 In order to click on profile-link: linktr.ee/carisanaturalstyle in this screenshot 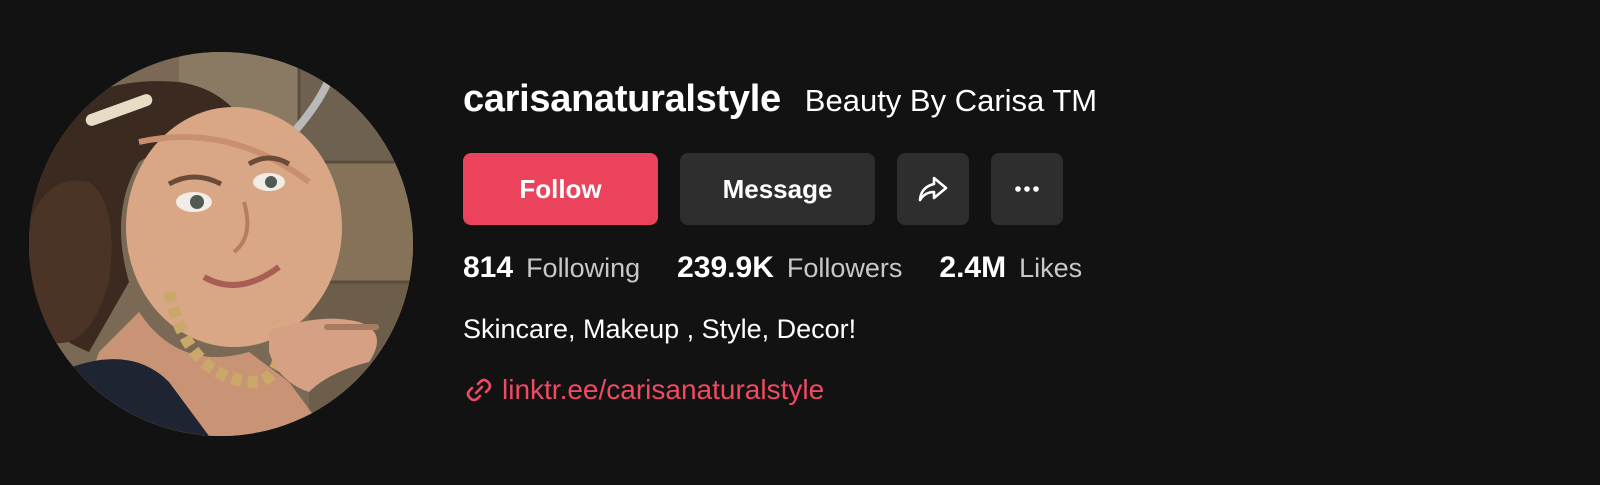, I will do `click(644, 390)`.